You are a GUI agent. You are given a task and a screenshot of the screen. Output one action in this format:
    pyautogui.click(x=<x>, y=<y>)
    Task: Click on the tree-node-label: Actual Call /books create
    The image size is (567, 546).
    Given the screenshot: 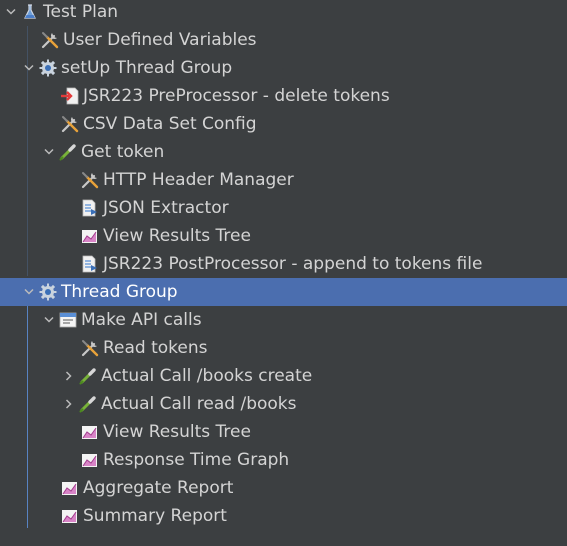 What is the action you would take?
    pyautogui.click(x=207, y=376)
    